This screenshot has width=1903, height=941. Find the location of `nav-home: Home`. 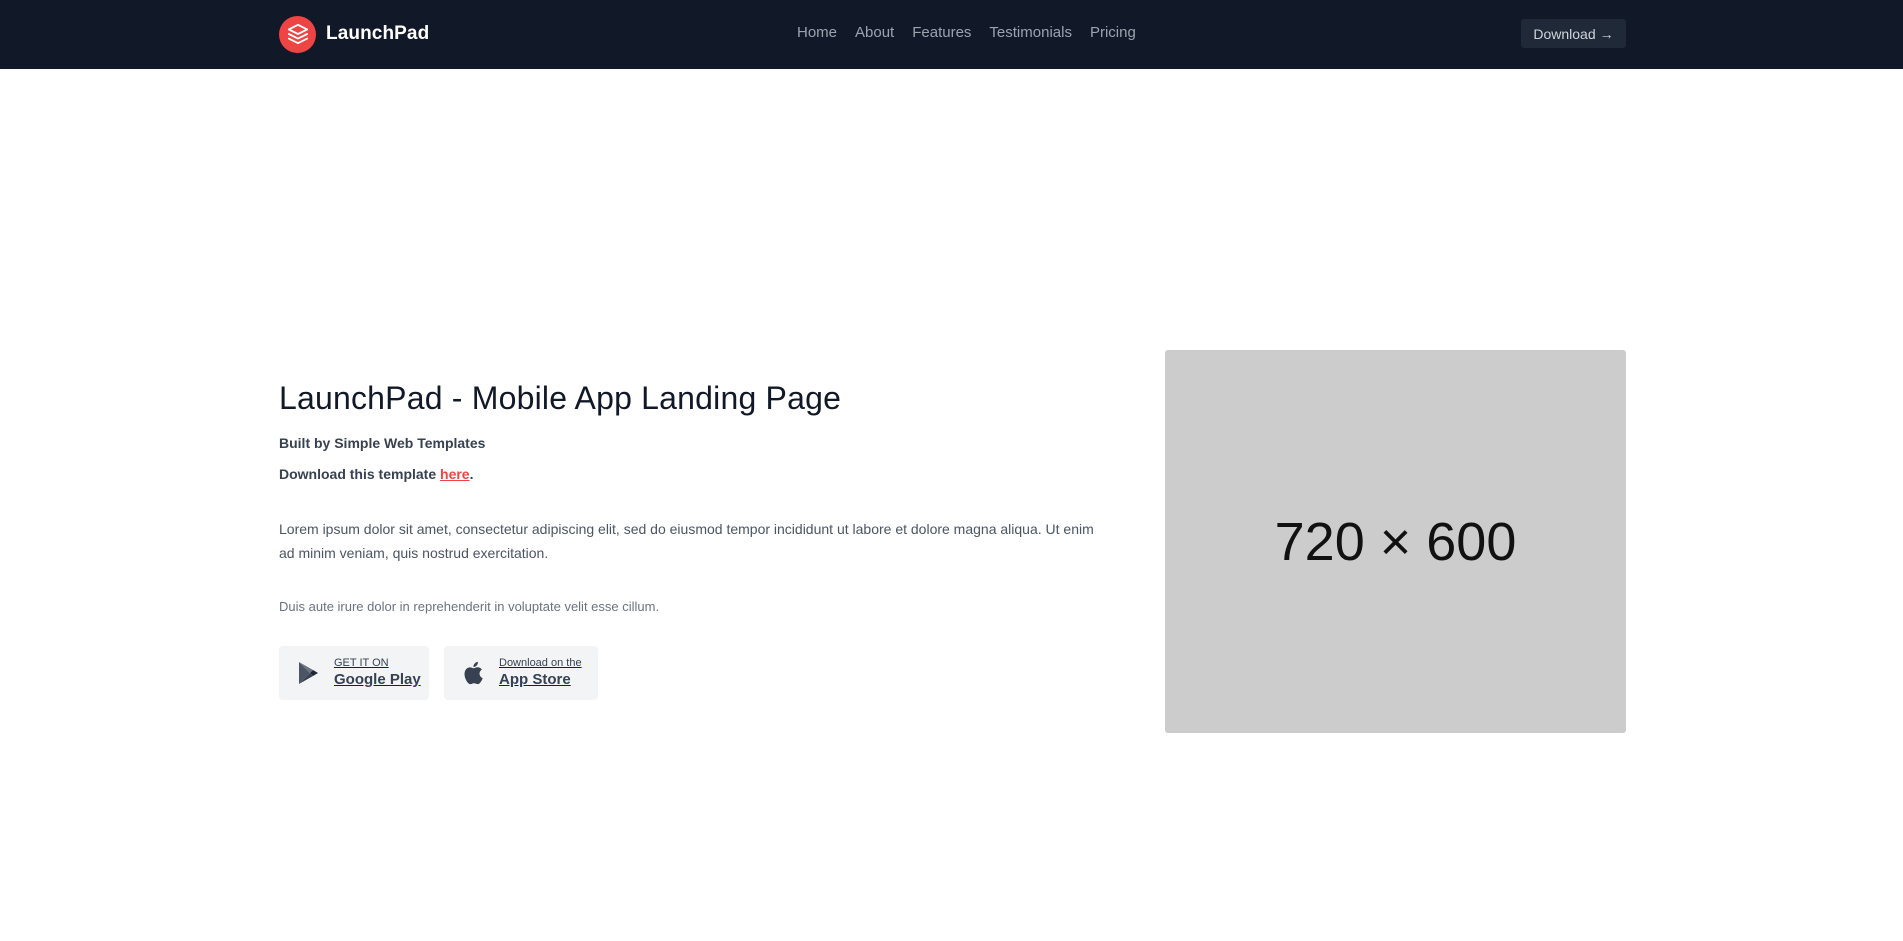

nav-home: Home is located at coordinates (817, 33).